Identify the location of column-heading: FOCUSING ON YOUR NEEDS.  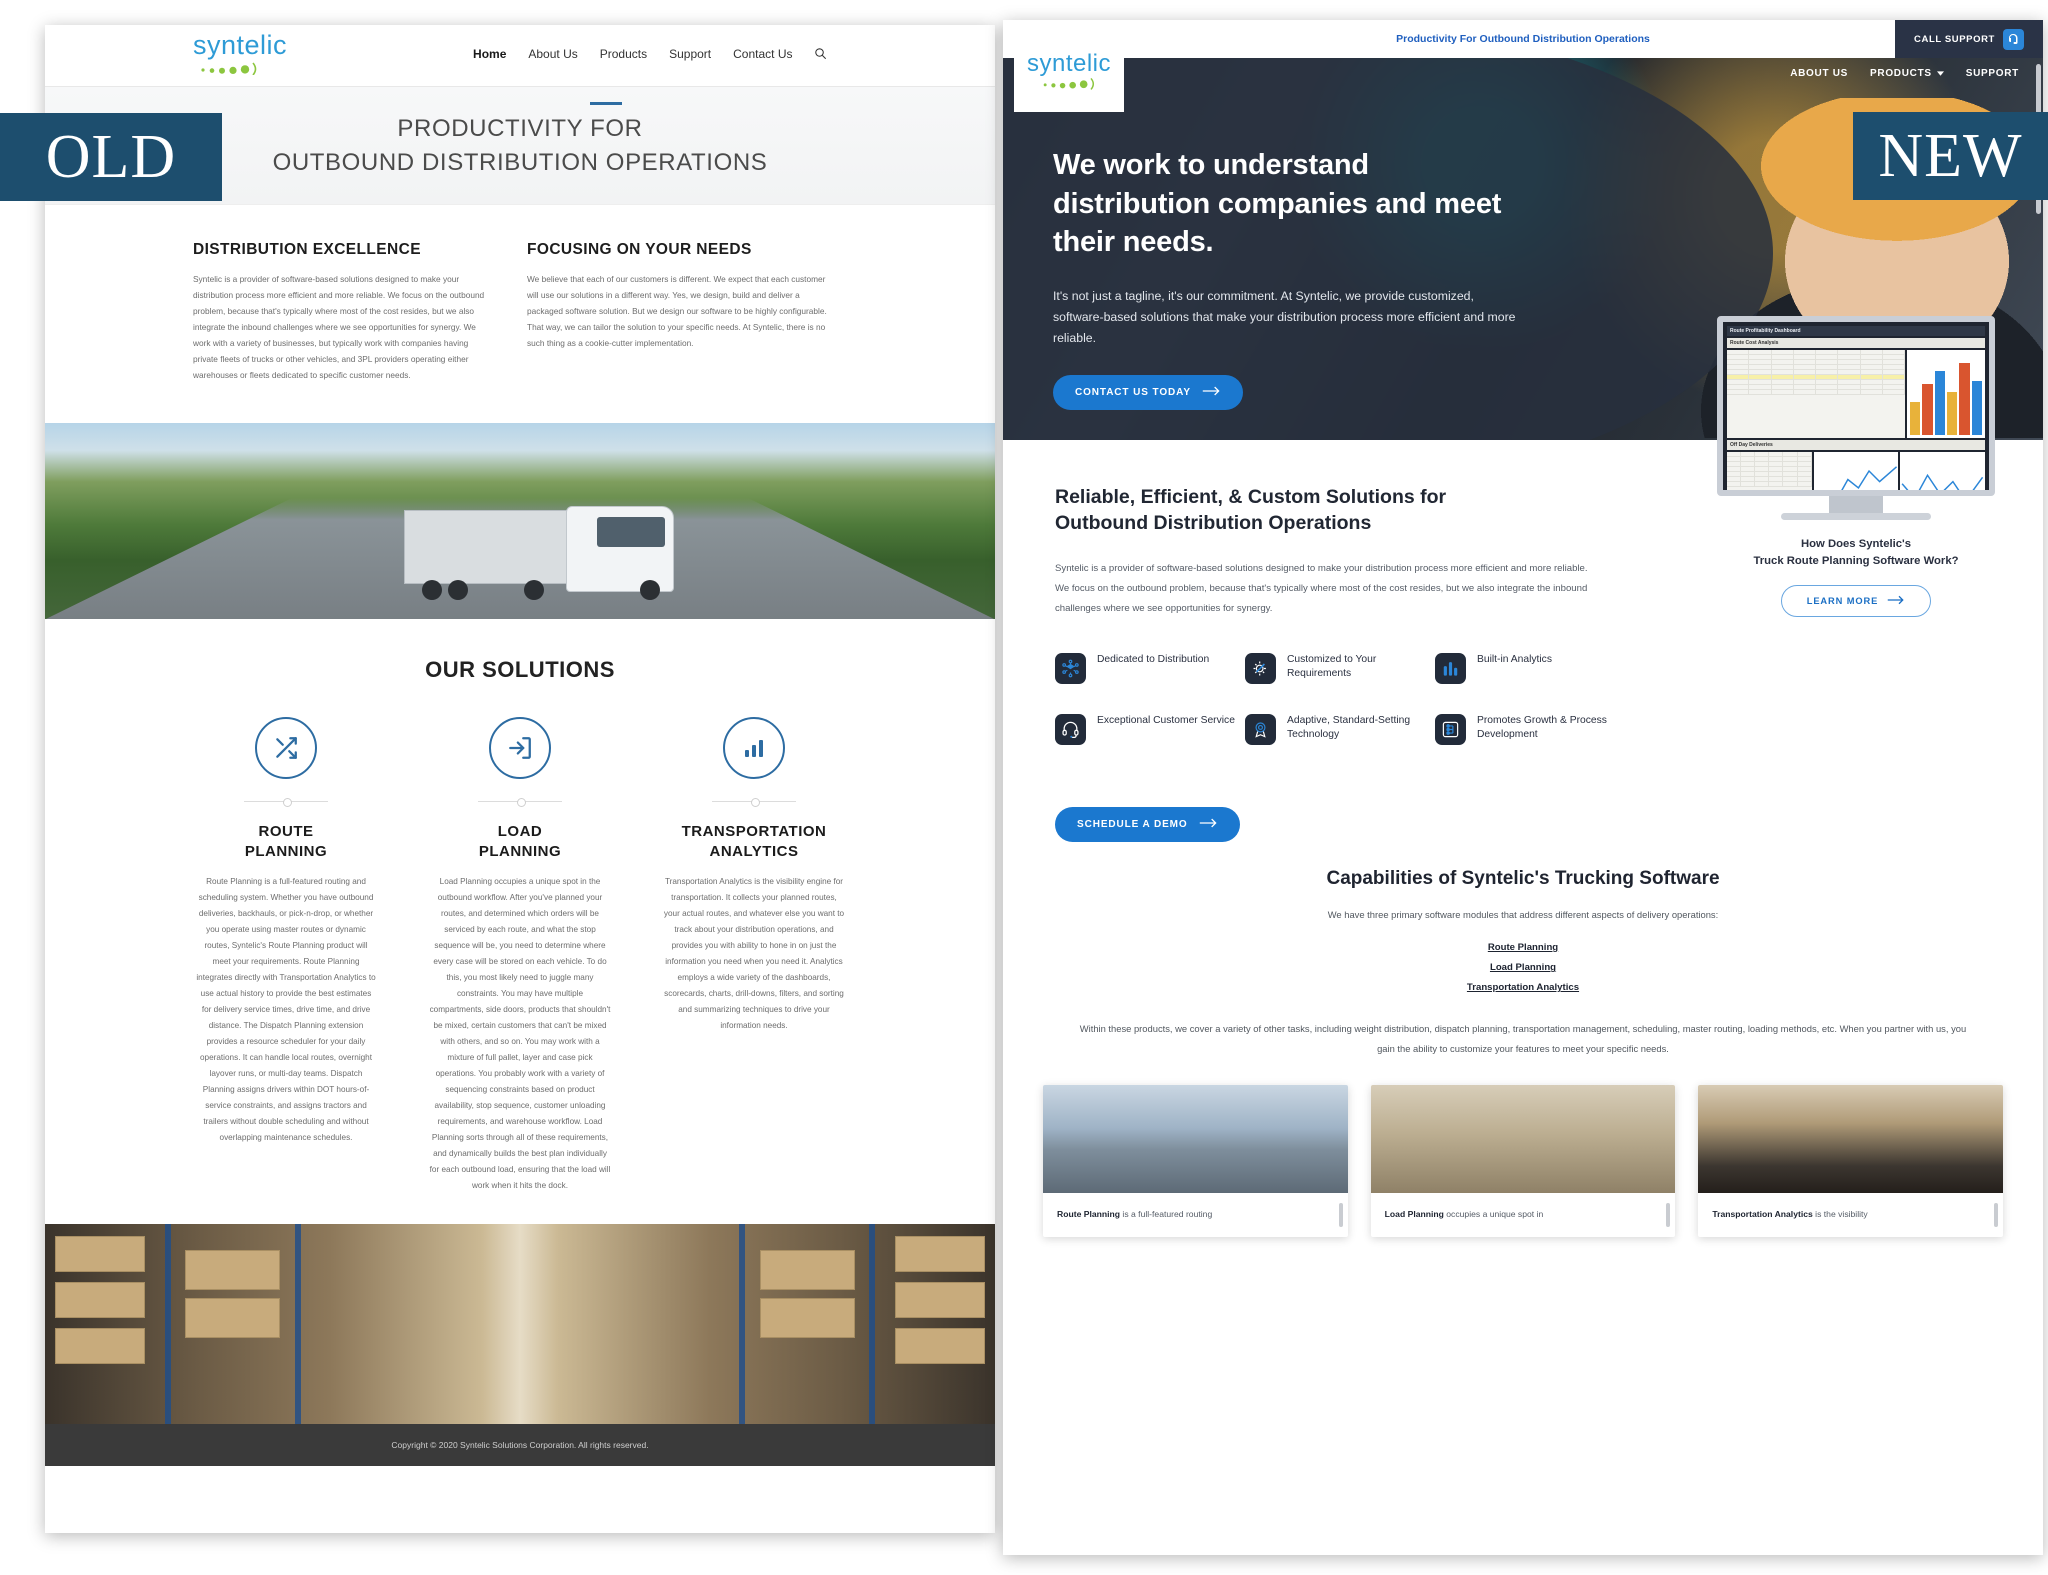
(639, 249).